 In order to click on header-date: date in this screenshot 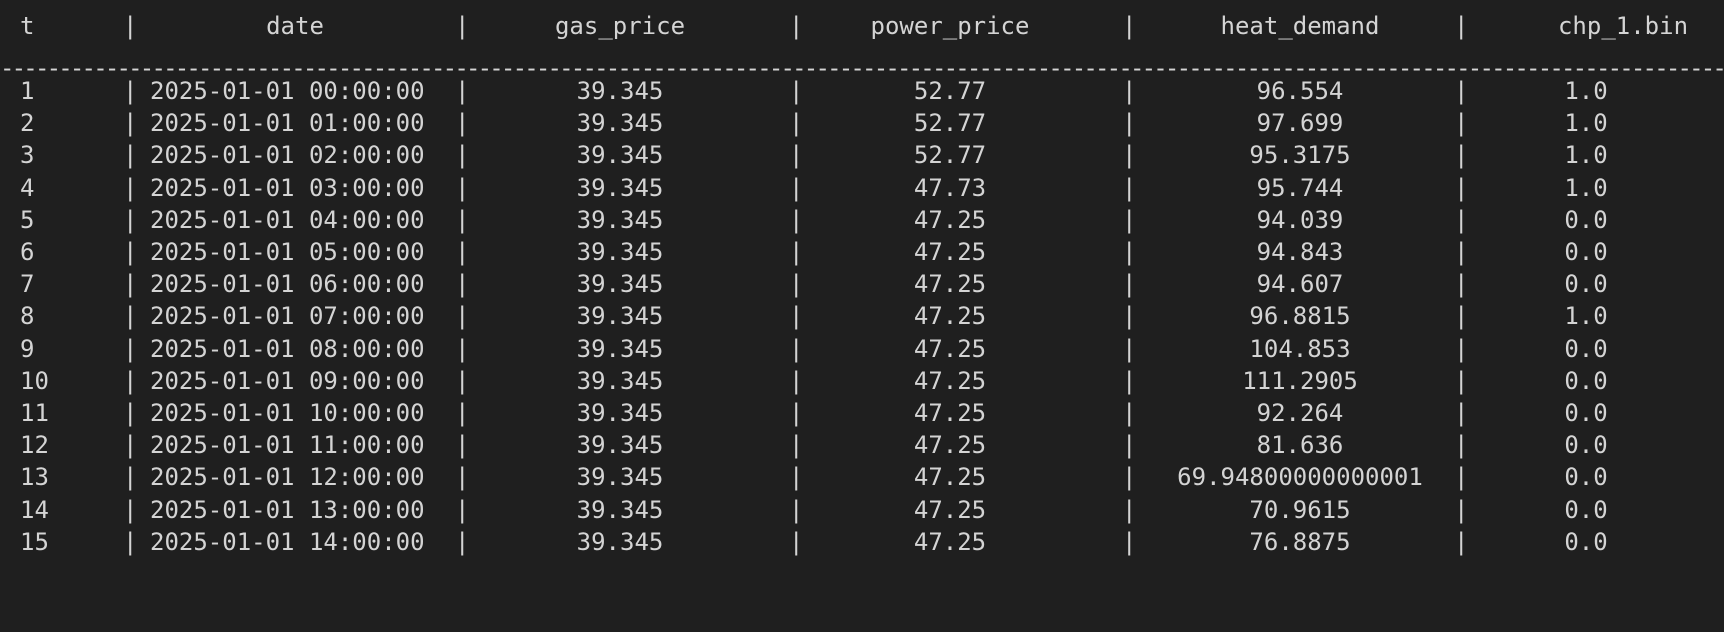, I will do `click(295, 26)`.